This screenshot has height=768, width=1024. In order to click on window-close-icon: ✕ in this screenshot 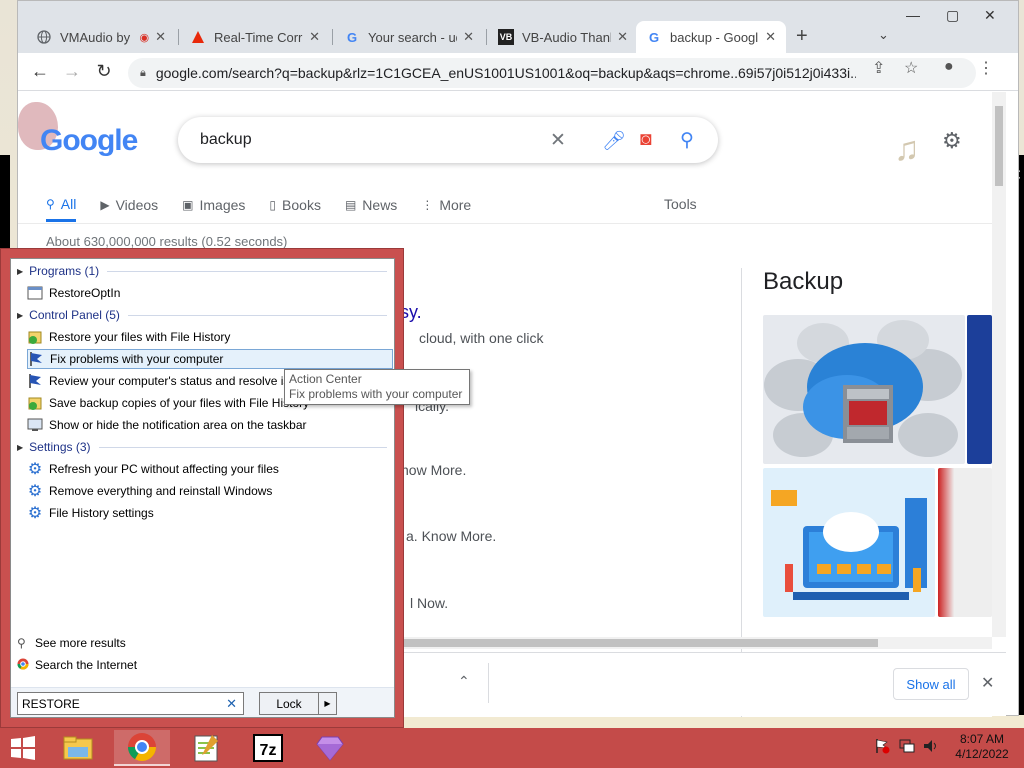, I will do `click(990, 15)`.